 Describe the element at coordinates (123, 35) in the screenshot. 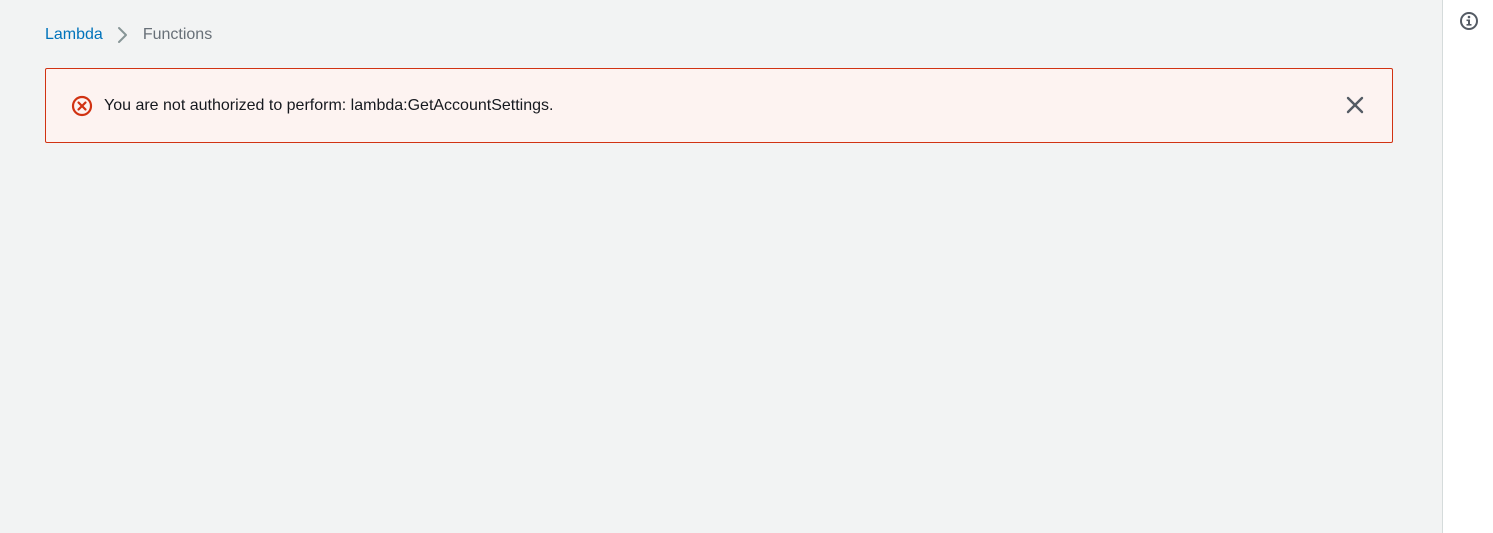

I see `chevron-right-icon` at that location.